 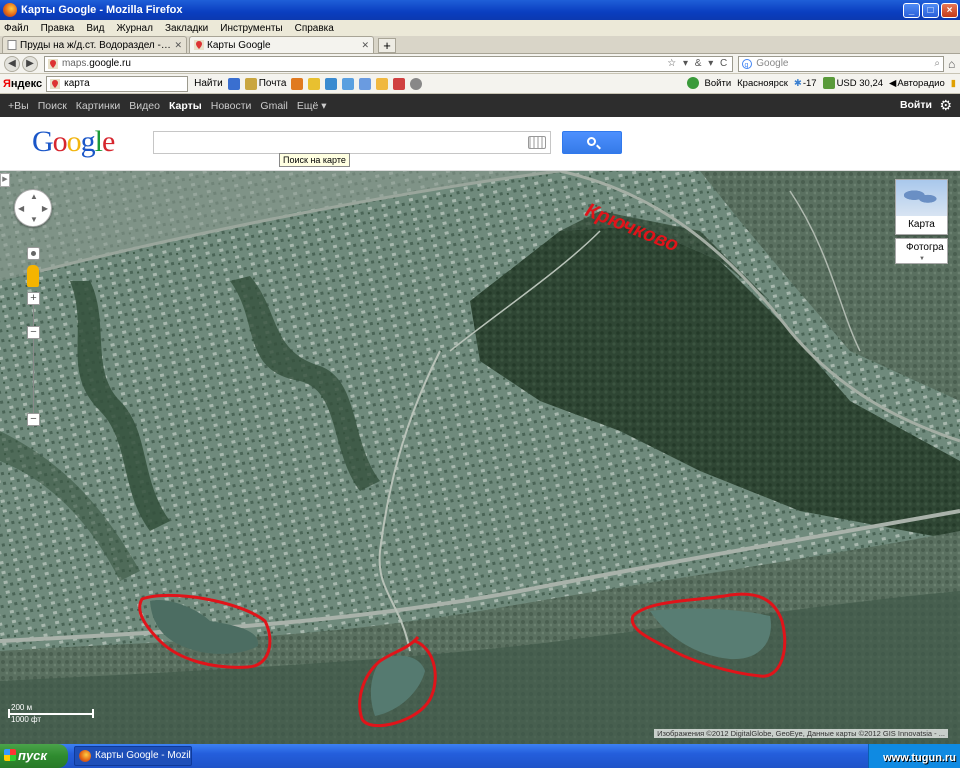 What do you see at coordinates (945, 105) in the screenshot?
I see `gear-icon: ⚙` at bounding box center [945, 105].